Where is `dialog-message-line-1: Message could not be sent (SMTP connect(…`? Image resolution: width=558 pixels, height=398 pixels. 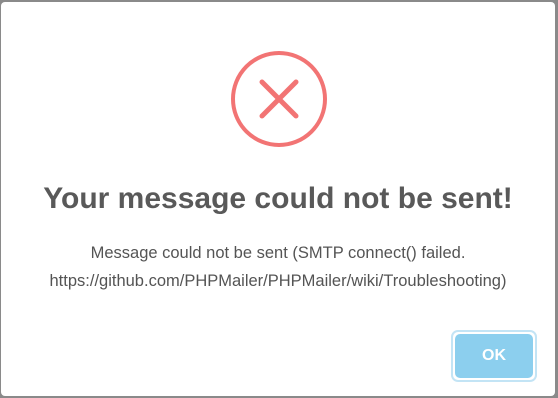
dialog-message-line-1: Message could not be sent (SMTP connect(… is located at coordinates (278, 253).